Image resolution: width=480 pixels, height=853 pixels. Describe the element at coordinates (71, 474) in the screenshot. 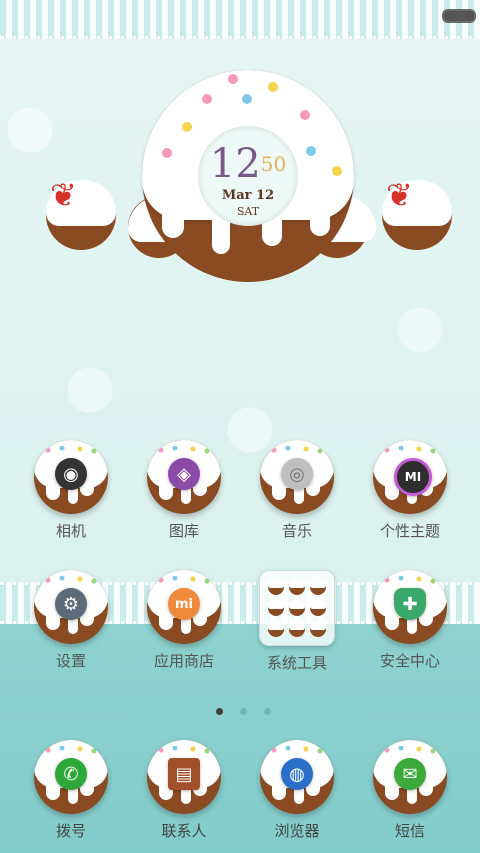

I see `camera-icon: ◉` at that location.